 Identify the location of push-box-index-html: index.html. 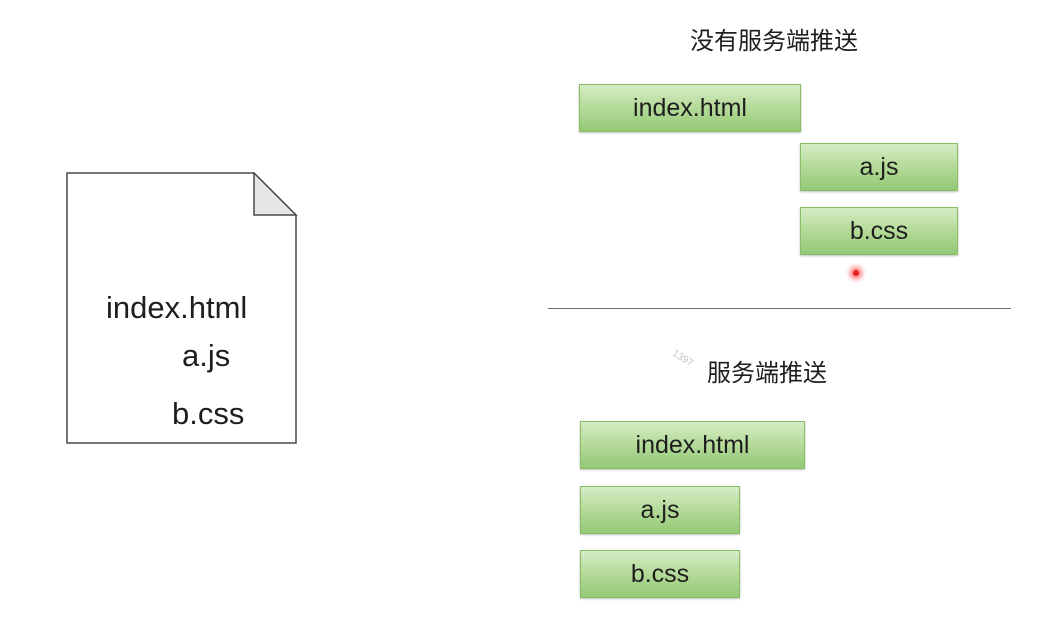
(692, 445).